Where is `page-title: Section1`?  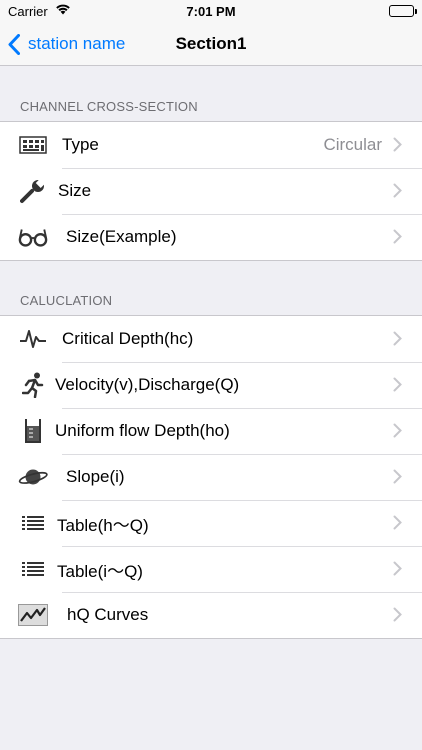
page-title: Section1 is located at coordinates (211, 43).